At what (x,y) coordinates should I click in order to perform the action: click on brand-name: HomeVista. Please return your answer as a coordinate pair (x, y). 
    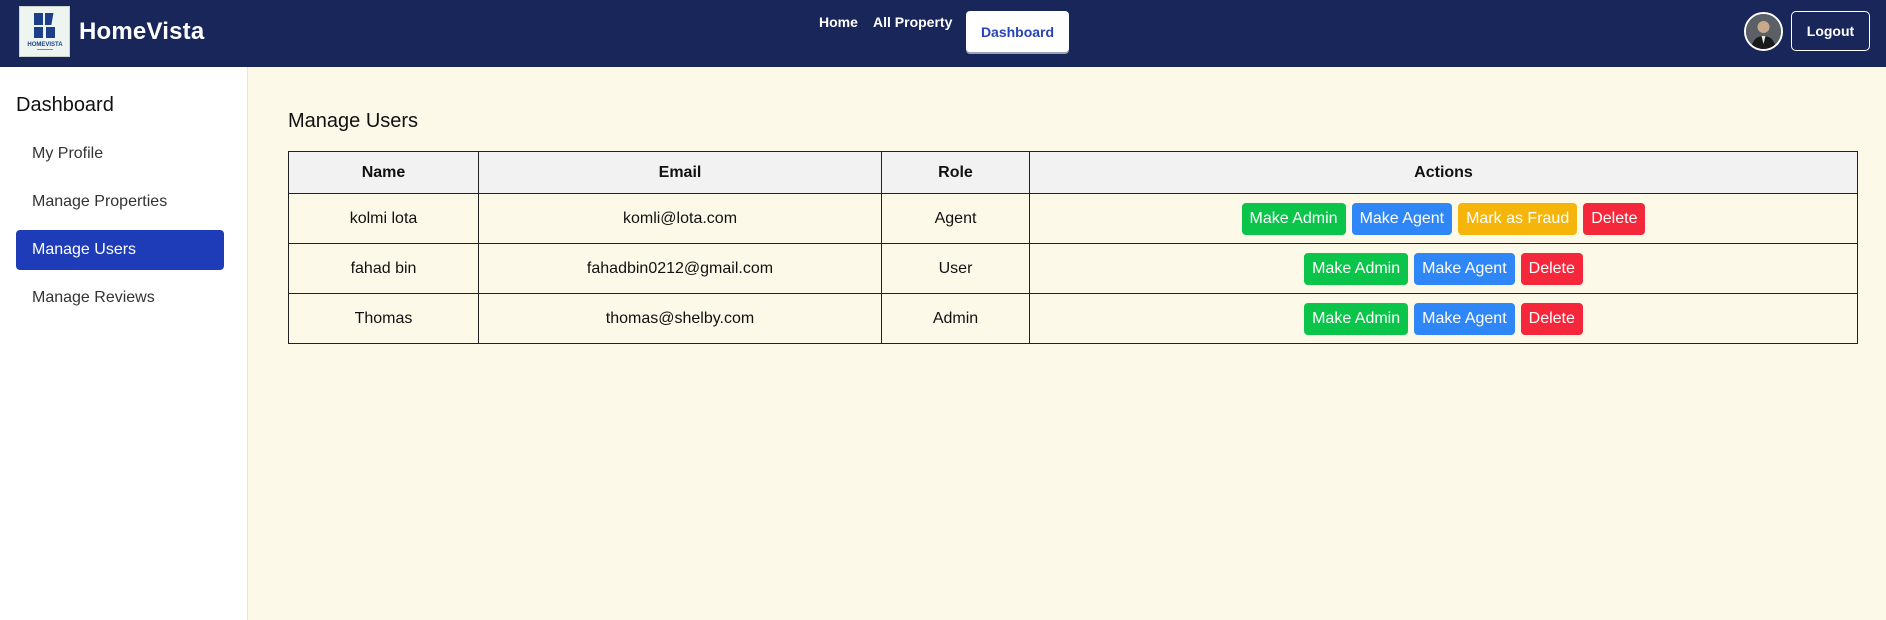
    Looking at the image, I should click on (142, 31).